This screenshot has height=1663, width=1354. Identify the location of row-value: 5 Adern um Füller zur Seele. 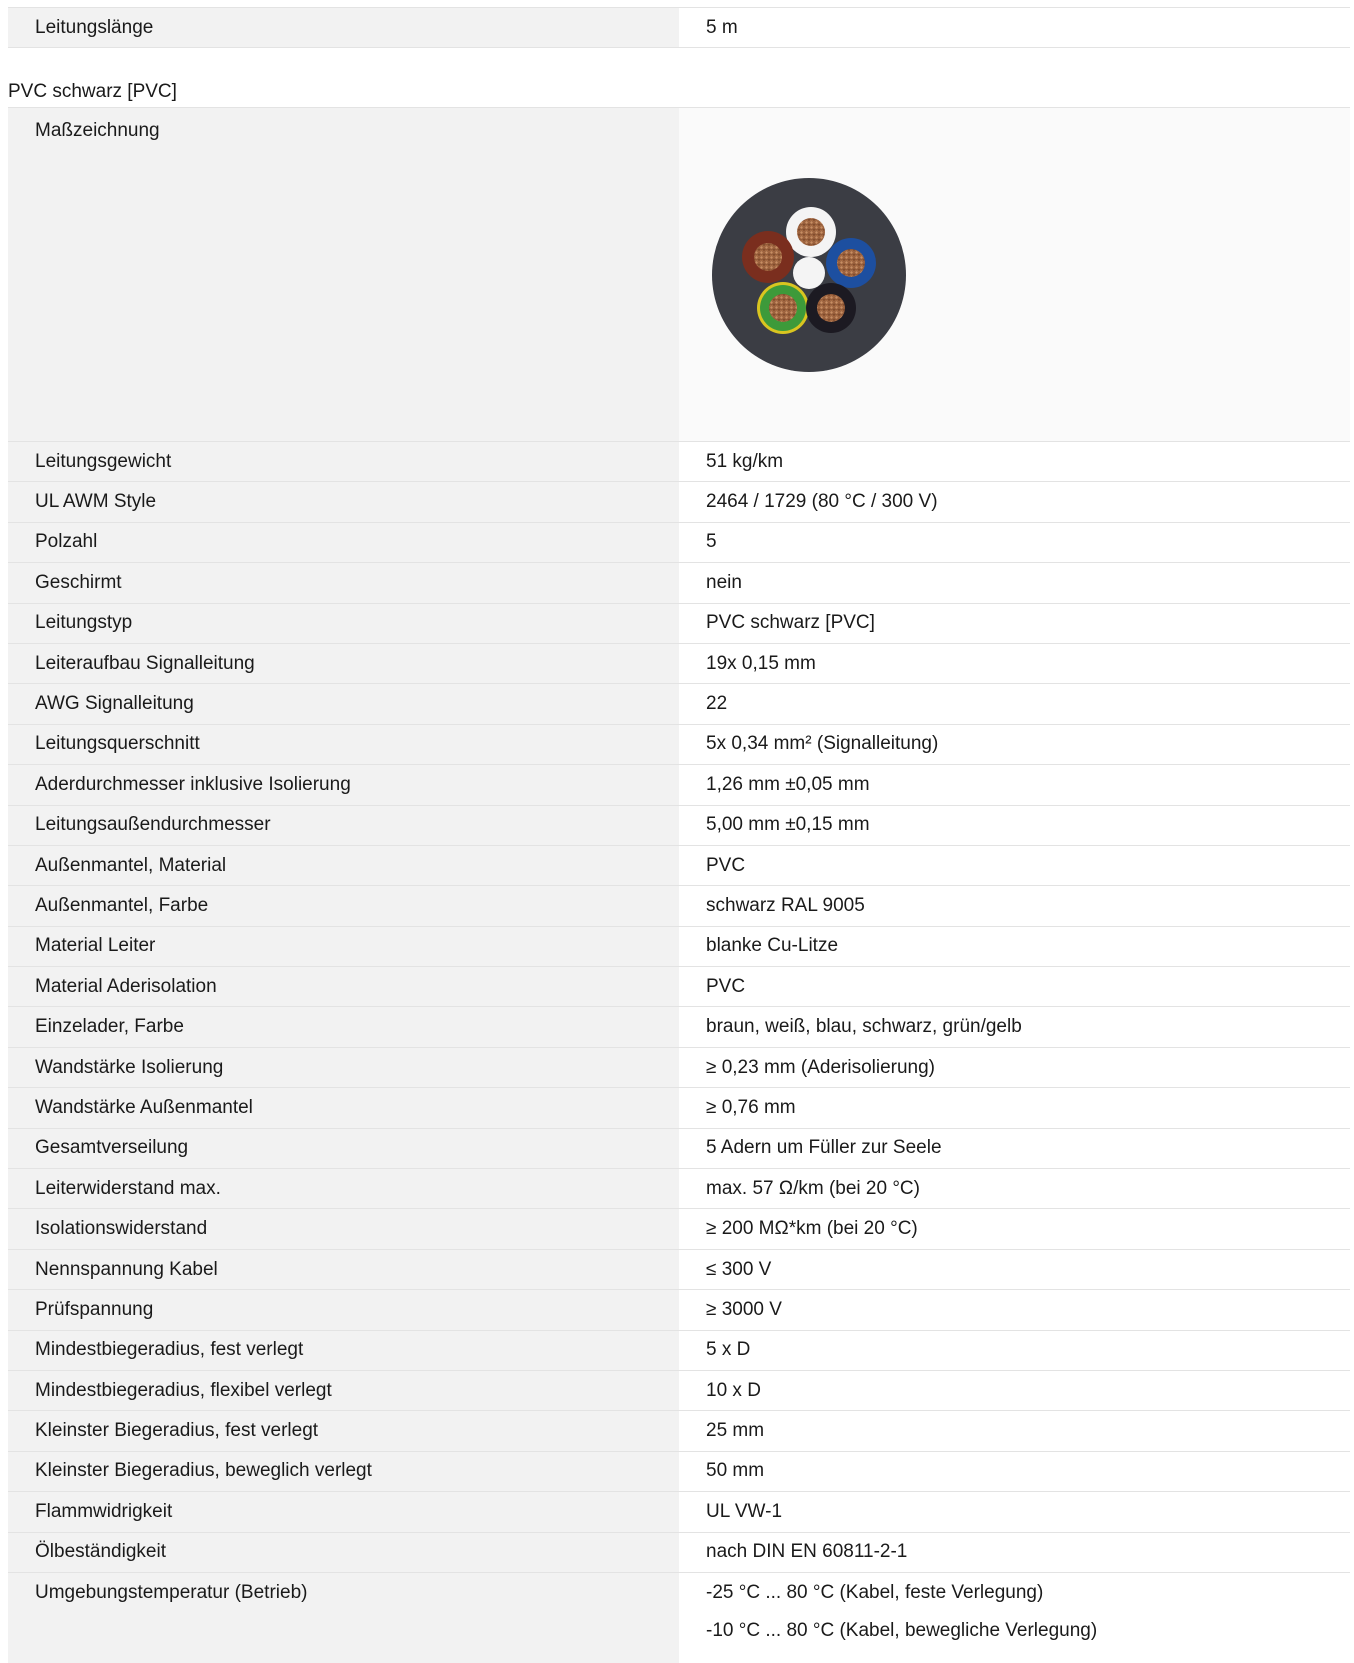
(824, 1148).